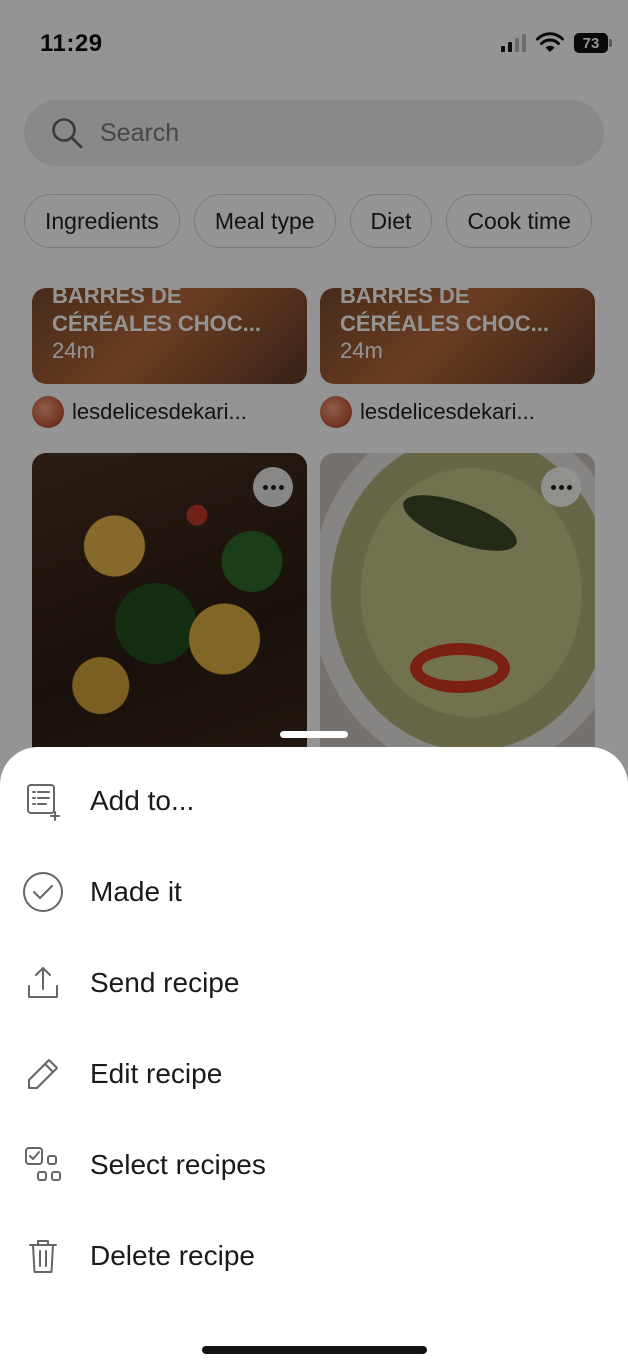  I want to click on menu-item-send-recipe: Send recipe, so click(314, 983).